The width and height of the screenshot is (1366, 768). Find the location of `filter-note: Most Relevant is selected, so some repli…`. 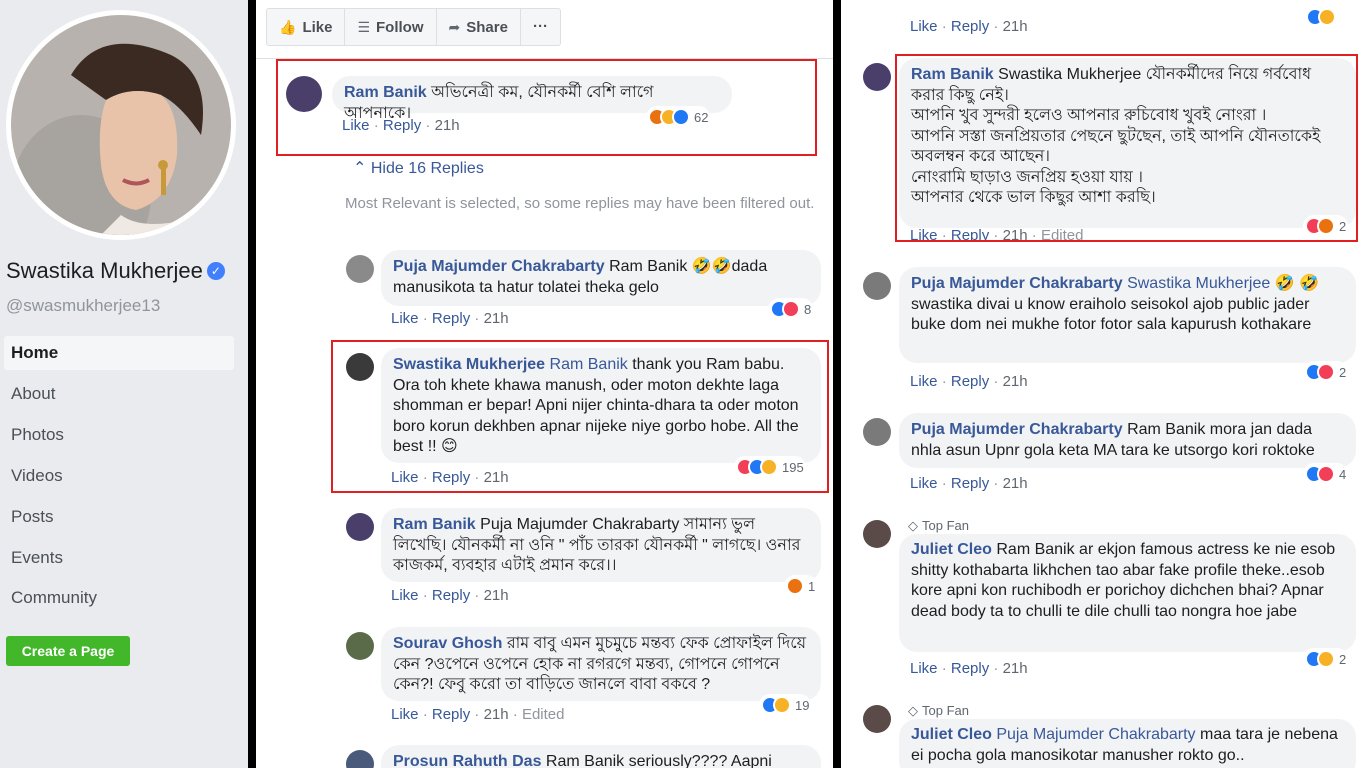

filter-note: Most Relevant is selected, so some repli… is located at coordinates (580, 203).